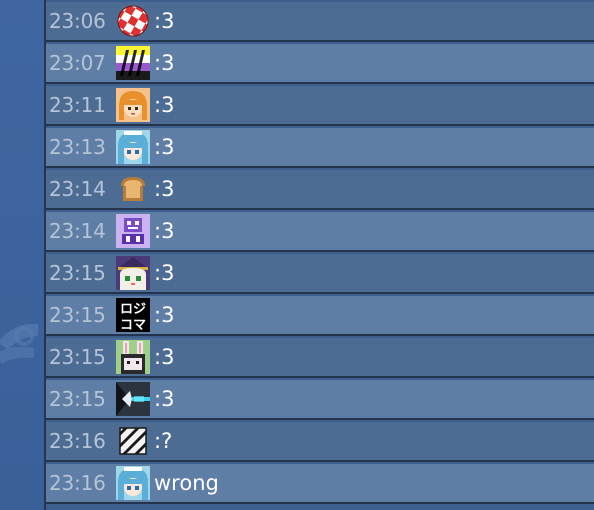 This screenshot has width=594, height=510. What do you see at coordinates (133, 309) in the screenshot?
I see `kanji-line-1: ロジ` at bounding box center [133, 309].